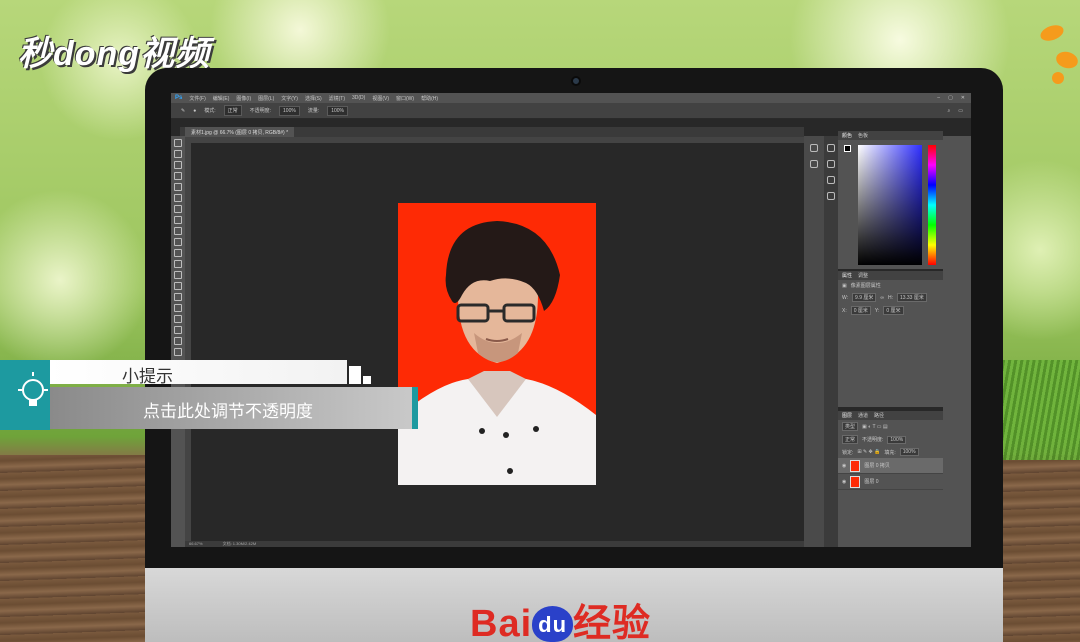  I want to click on mode-select: 正常, so click(232, 110).